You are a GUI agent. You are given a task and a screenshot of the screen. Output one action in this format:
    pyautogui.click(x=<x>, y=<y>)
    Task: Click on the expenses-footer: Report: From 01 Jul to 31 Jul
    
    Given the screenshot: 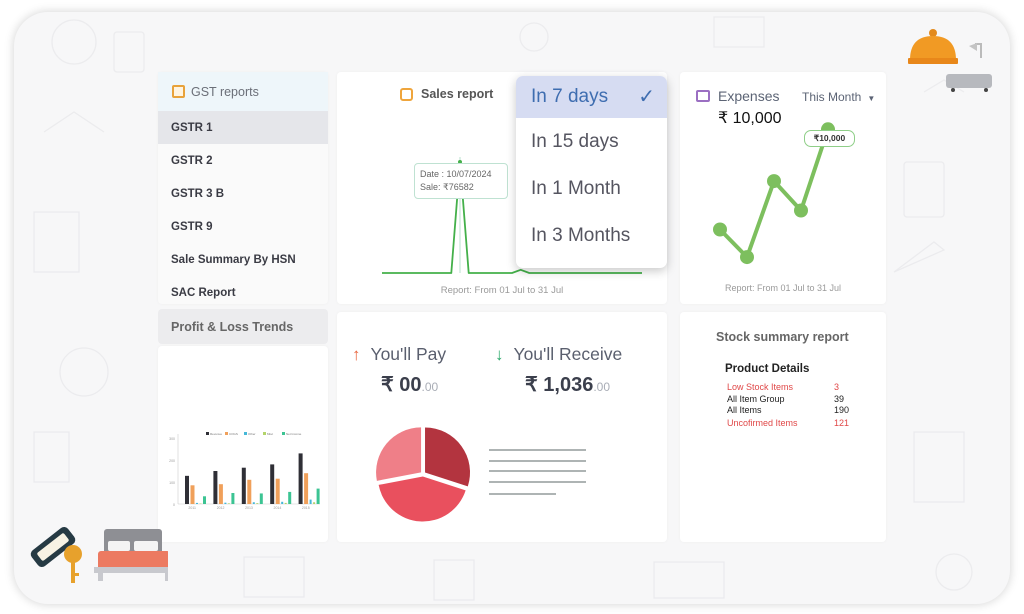 What is the action you would take?
    pyautogui.click(x=783, y=288)
    